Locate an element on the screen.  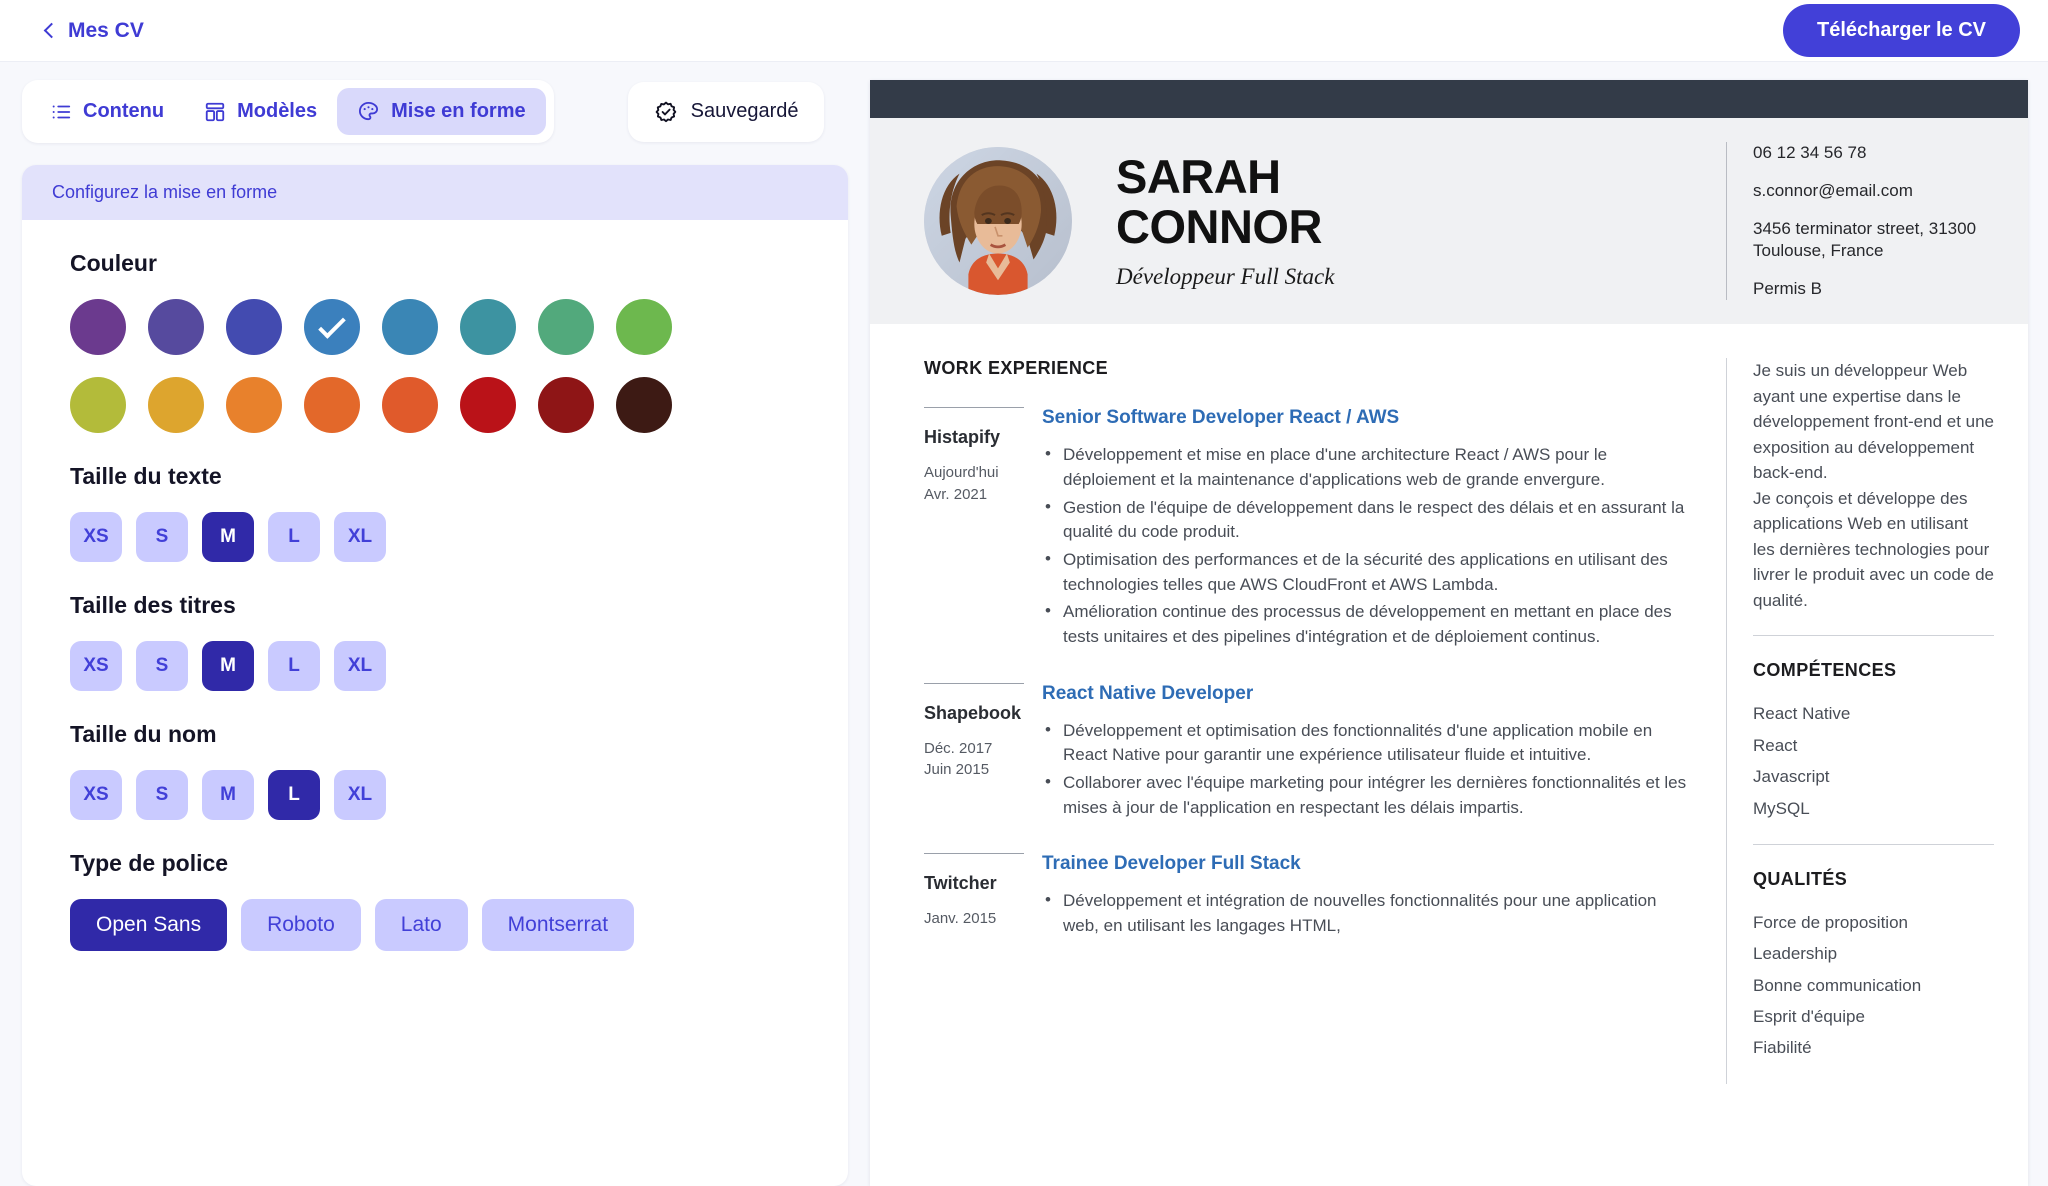
job-dates: Déc. 2017 Juin 2015 is located at coordinates (958, 759).